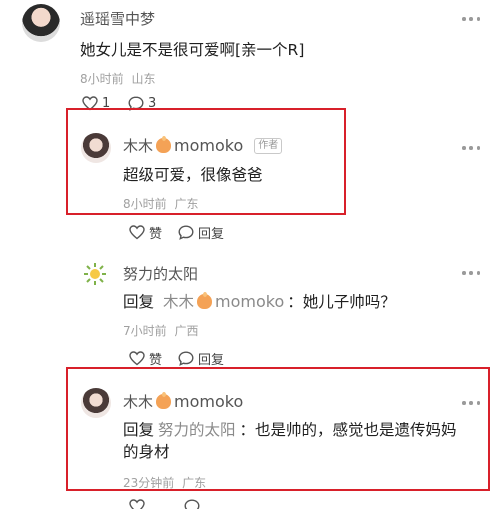 The image size is (500, 509). What do you see at coordinates (183, 401) in the screenshot?
I see `reply-username: 木木 momoko` at bounding box center [183, 401].